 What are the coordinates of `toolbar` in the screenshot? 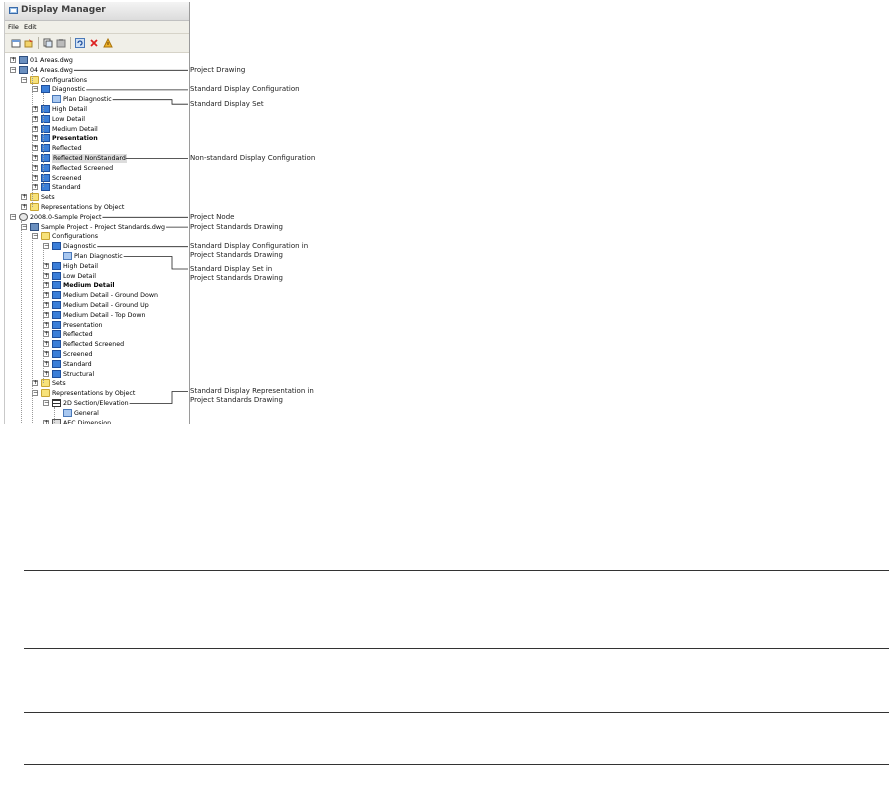 It's located at (97, 43).